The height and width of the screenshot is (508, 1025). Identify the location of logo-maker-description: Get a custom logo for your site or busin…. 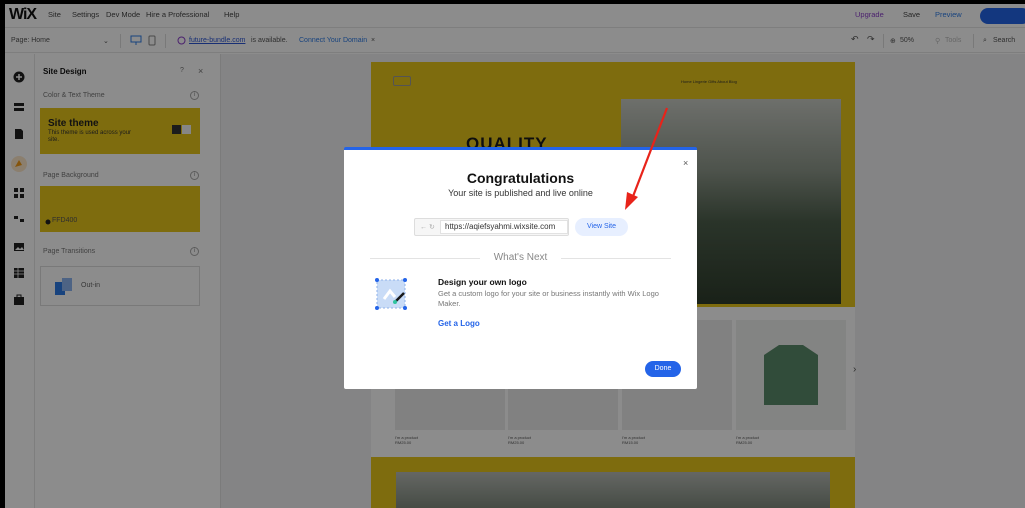
(548, 298).